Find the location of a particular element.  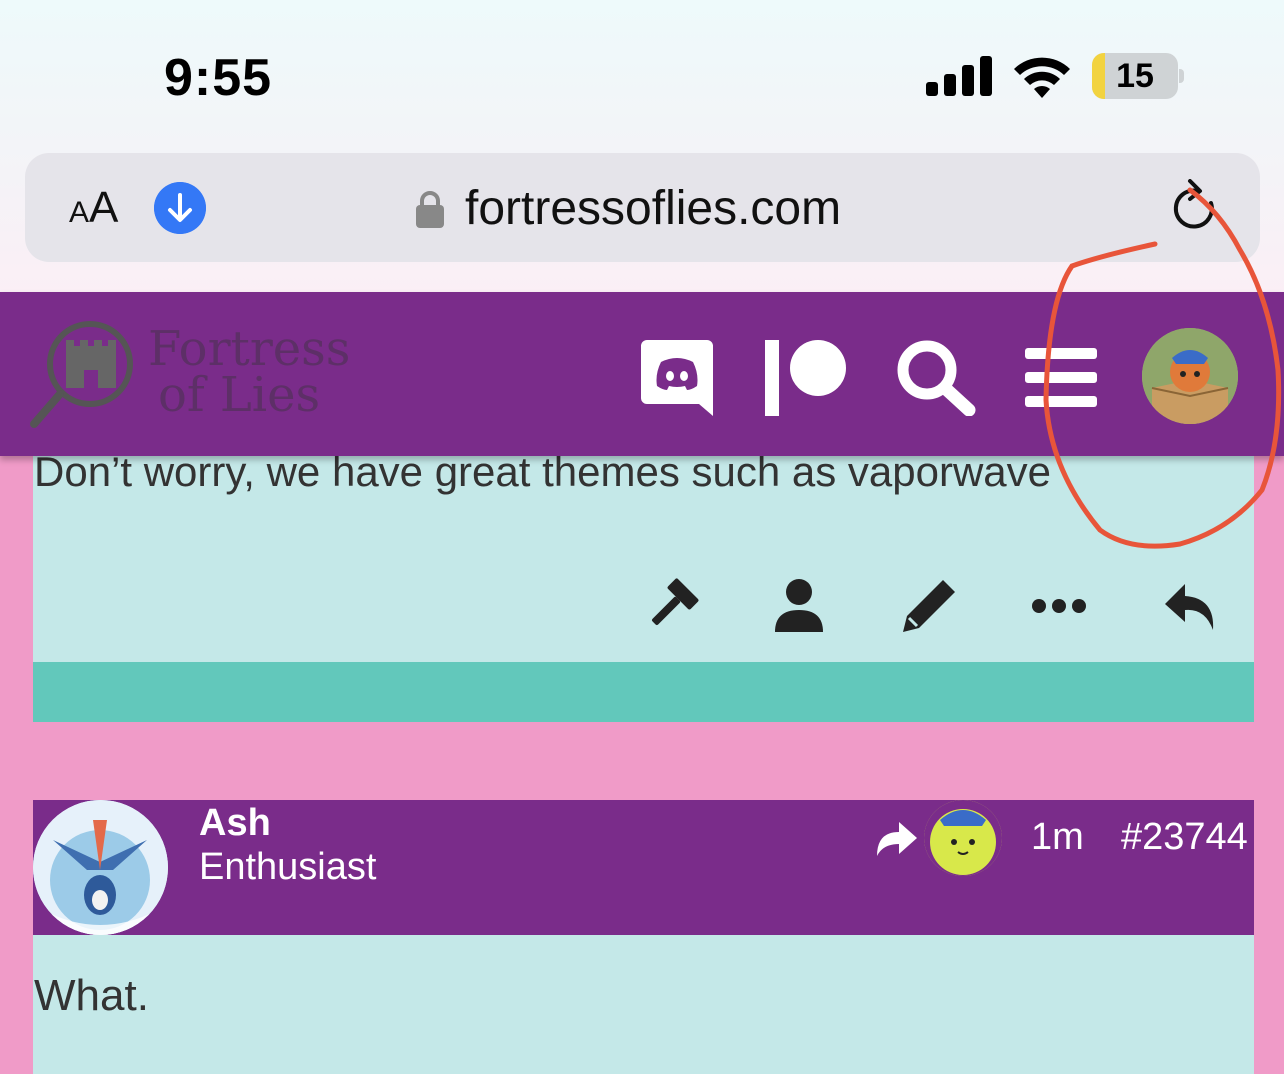

user-avatar is located at coordinates (1190, 376).